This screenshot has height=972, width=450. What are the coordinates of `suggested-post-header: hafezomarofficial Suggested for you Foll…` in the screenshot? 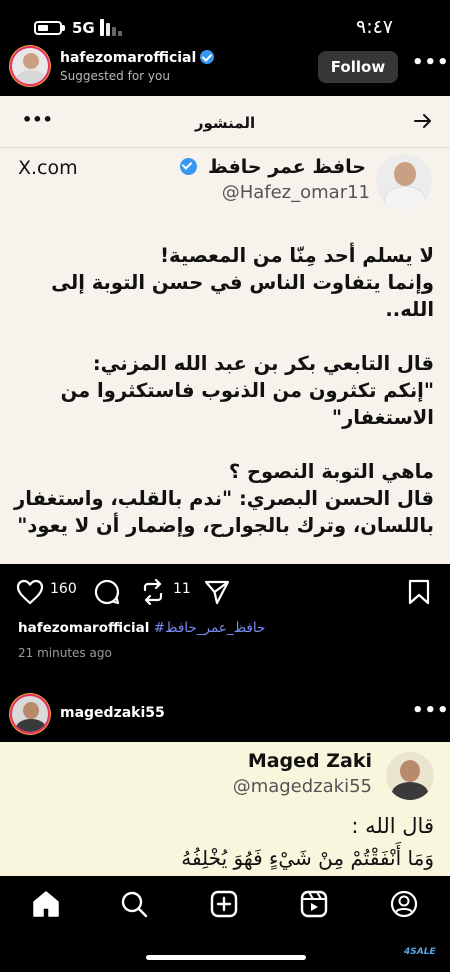 It's located at (225, 66).